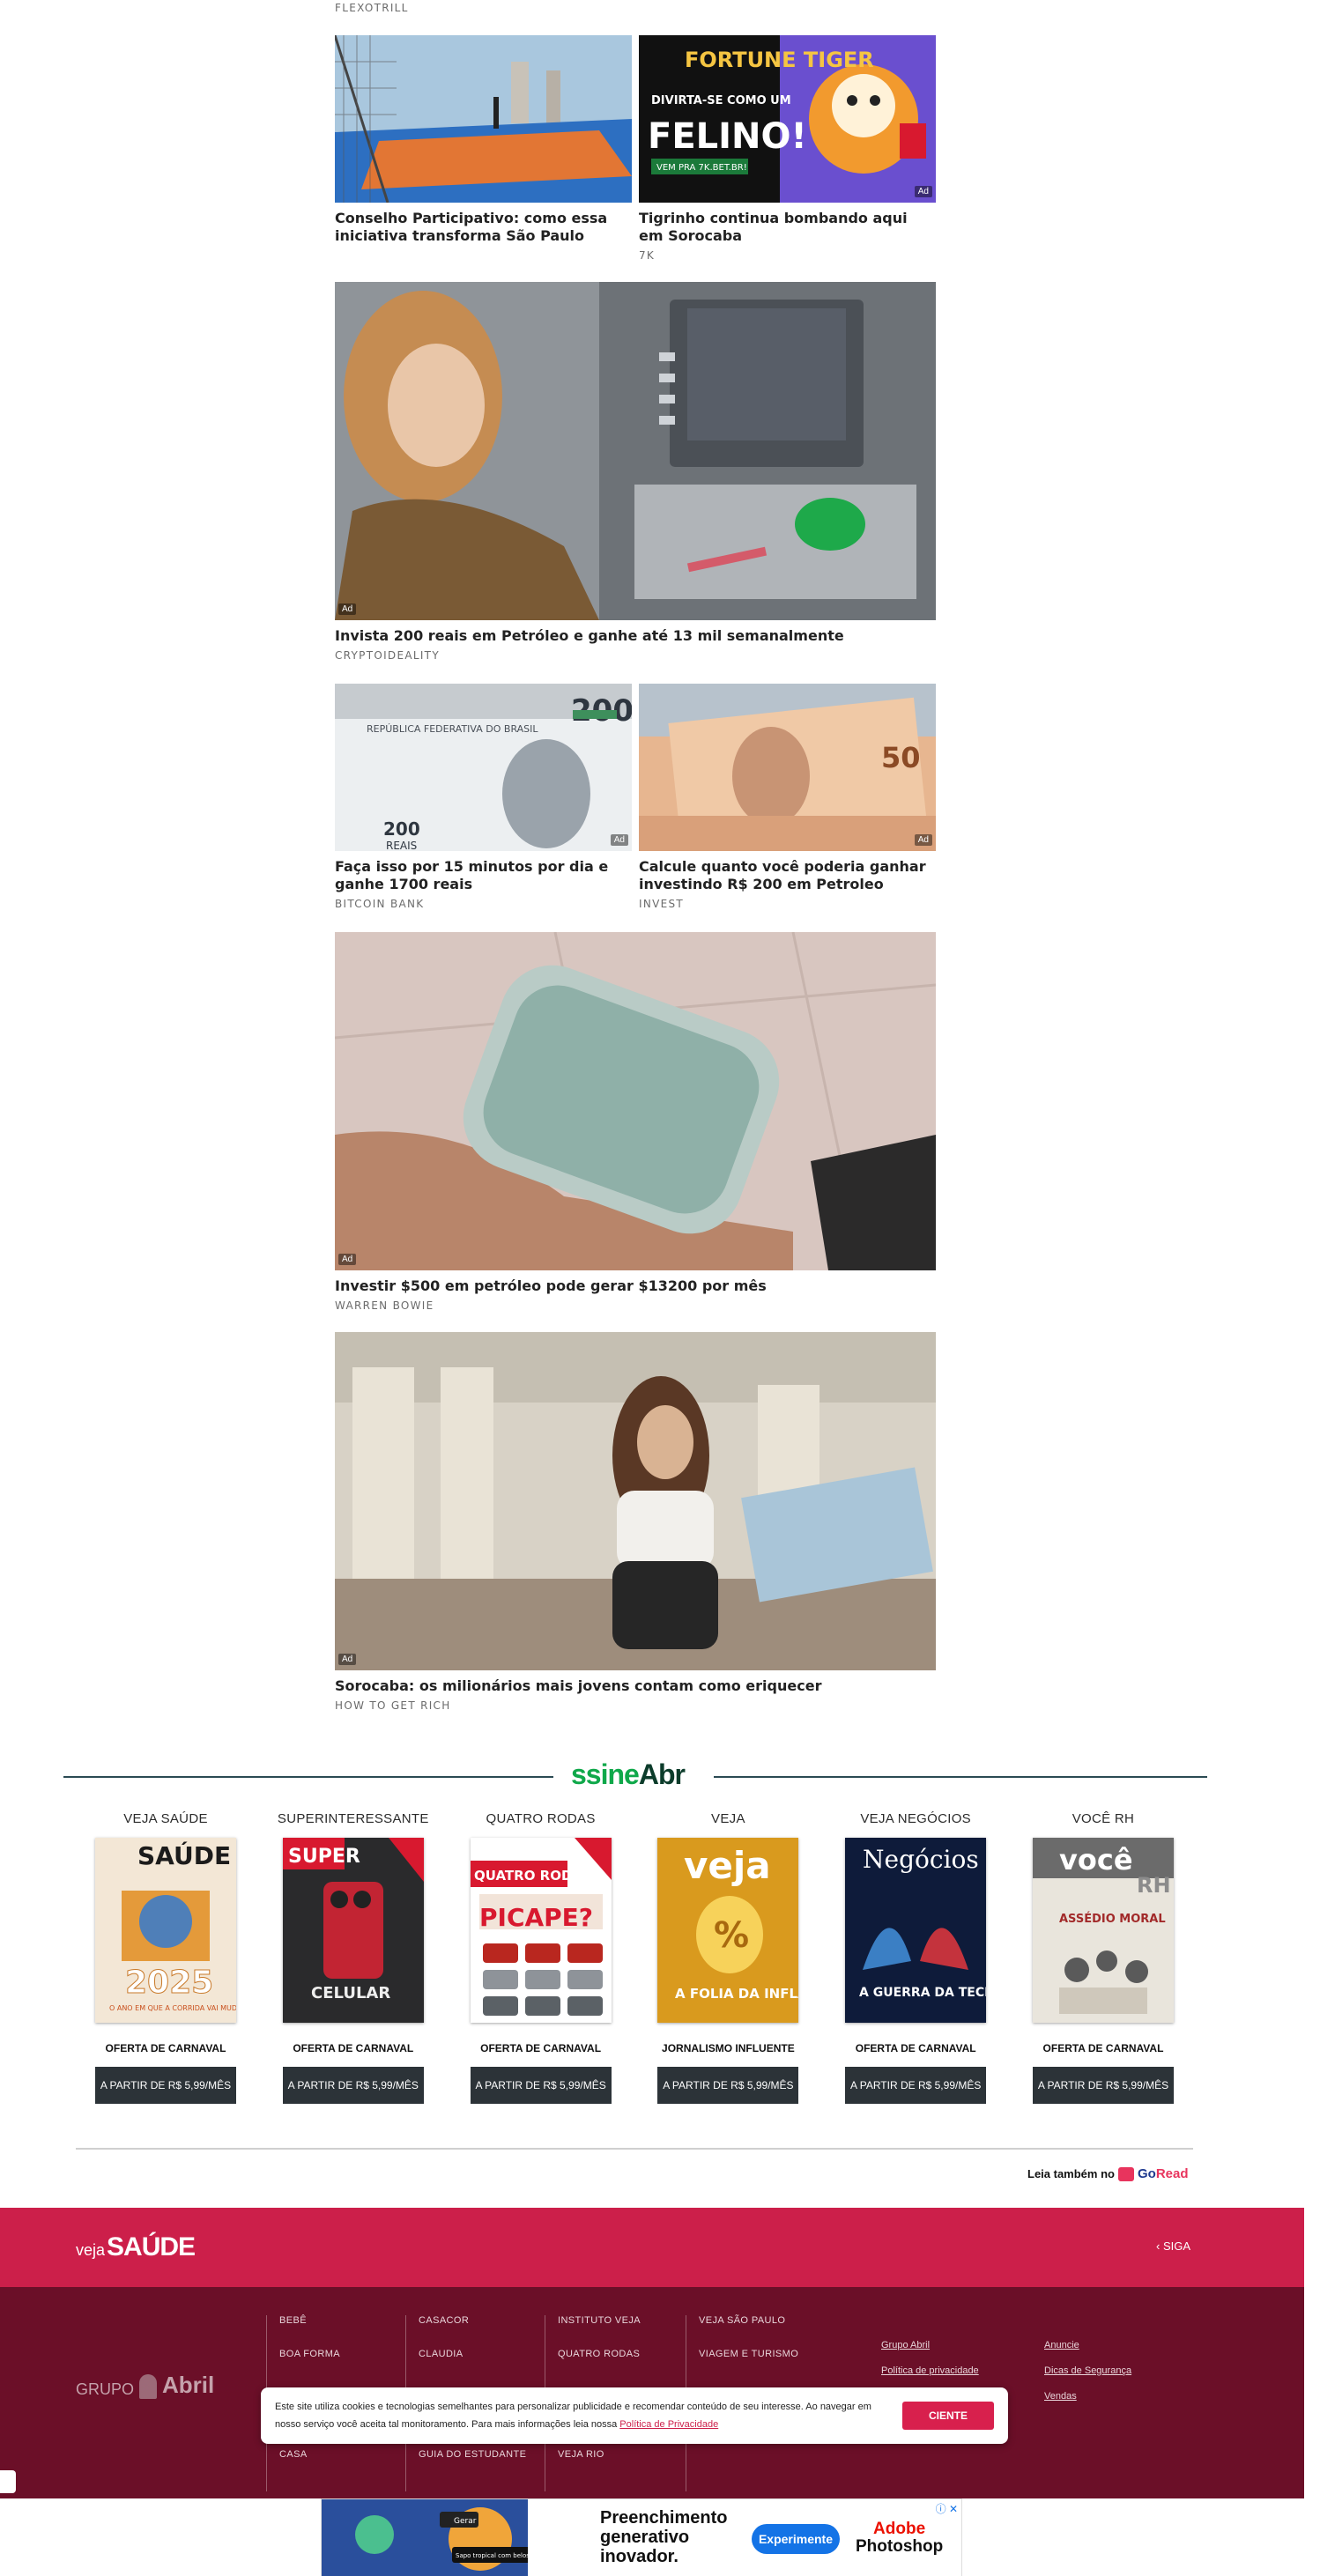  What do you see at coordinates (727, 136) in the screenshot?
I see `svg-text: FELINO!` at bounding box center [727, 136].